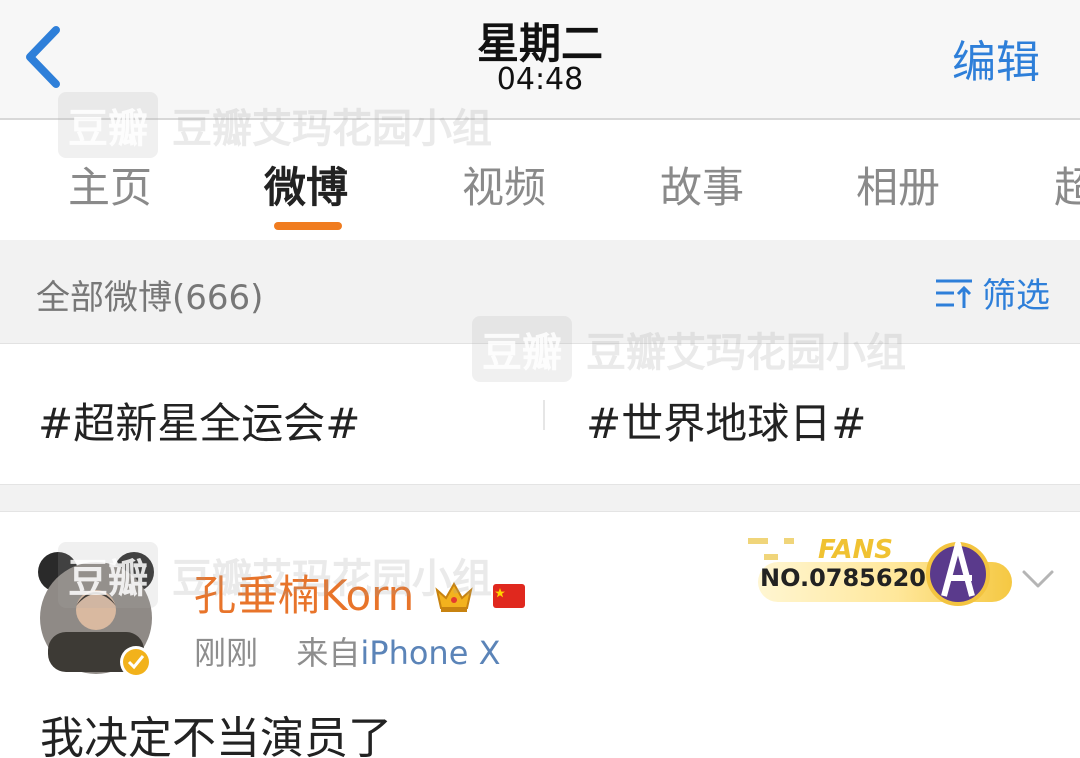 The image size is (1080, 758). Describe the element at coordinates (430, 653) in the screenshot. I see `post-source: iPhone X` at that location.